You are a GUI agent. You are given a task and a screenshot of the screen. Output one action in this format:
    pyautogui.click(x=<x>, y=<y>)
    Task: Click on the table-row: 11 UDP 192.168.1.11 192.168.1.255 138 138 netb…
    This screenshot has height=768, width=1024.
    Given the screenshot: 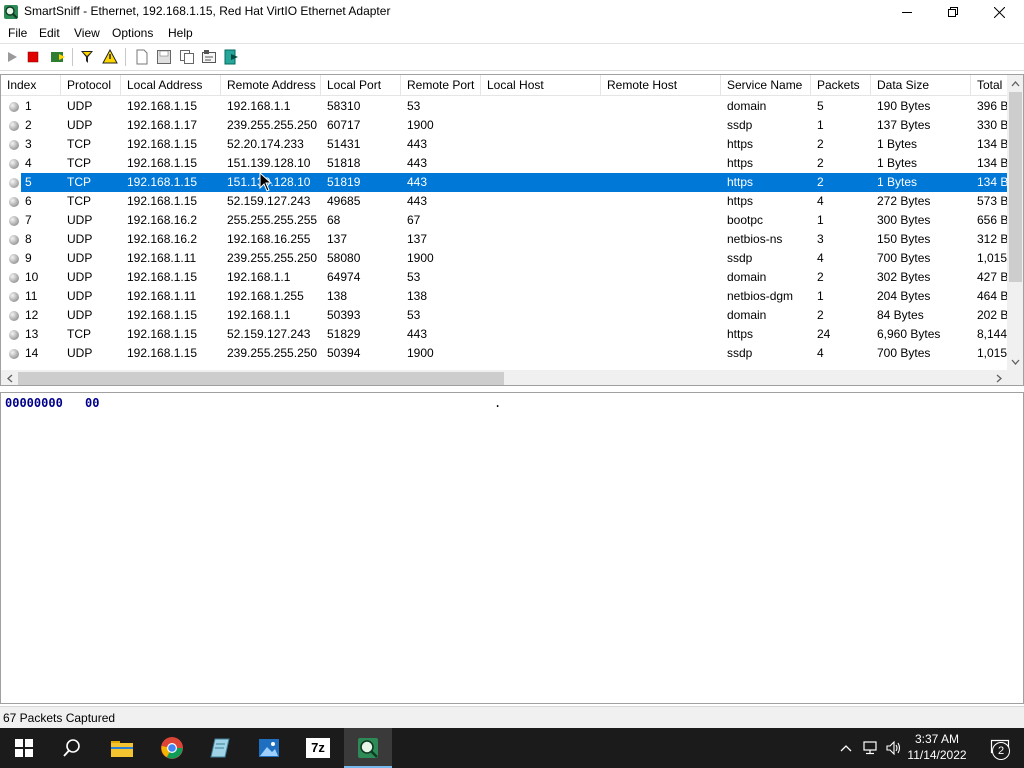 What is the action you would take?
    pyautogui.click(x=504, y=296)
    